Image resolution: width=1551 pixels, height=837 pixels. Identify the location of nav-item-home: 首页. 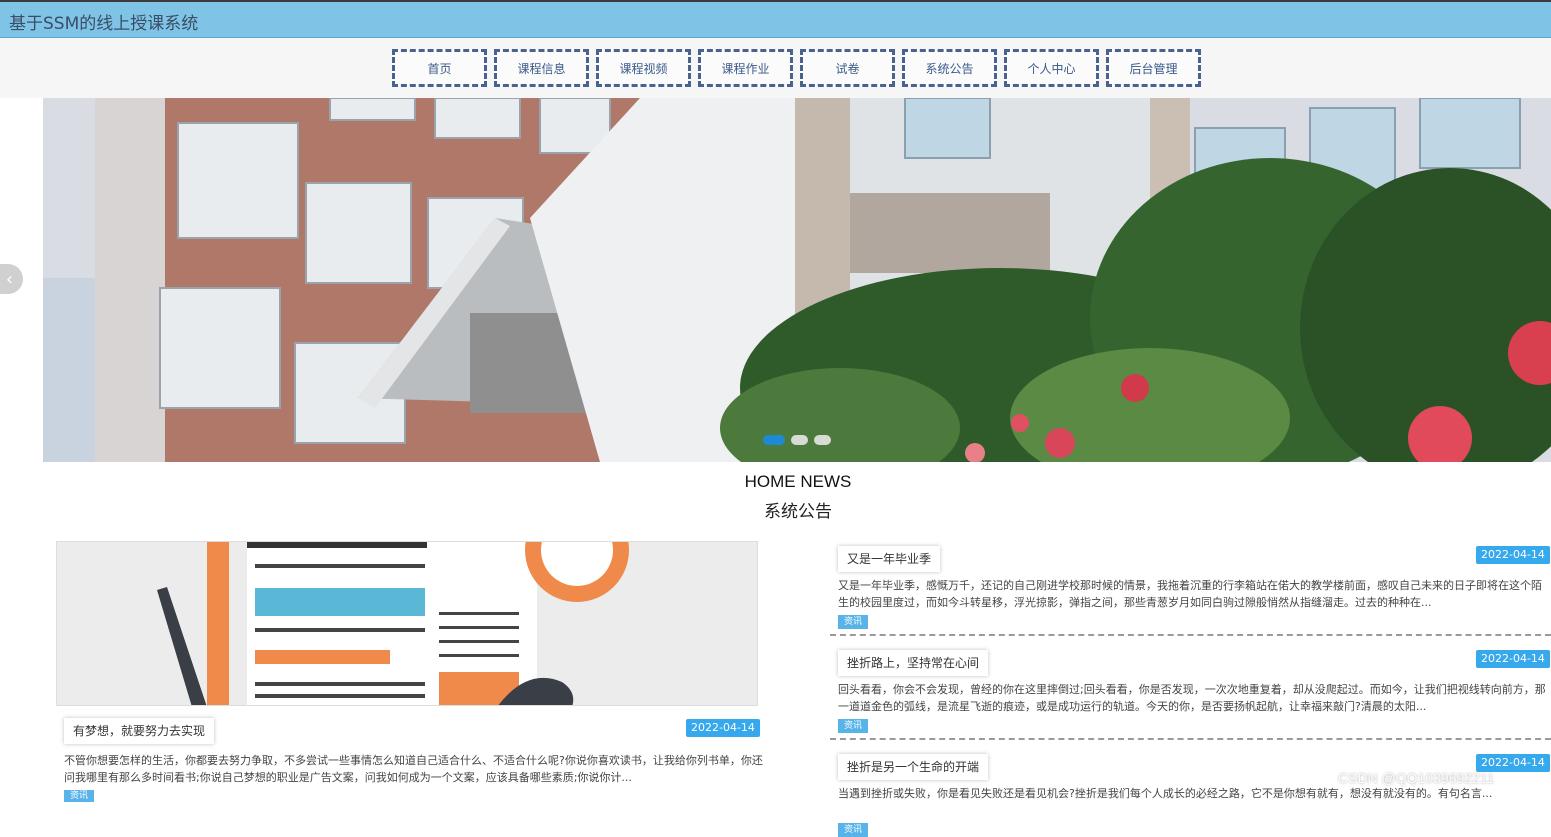
(439, 68).